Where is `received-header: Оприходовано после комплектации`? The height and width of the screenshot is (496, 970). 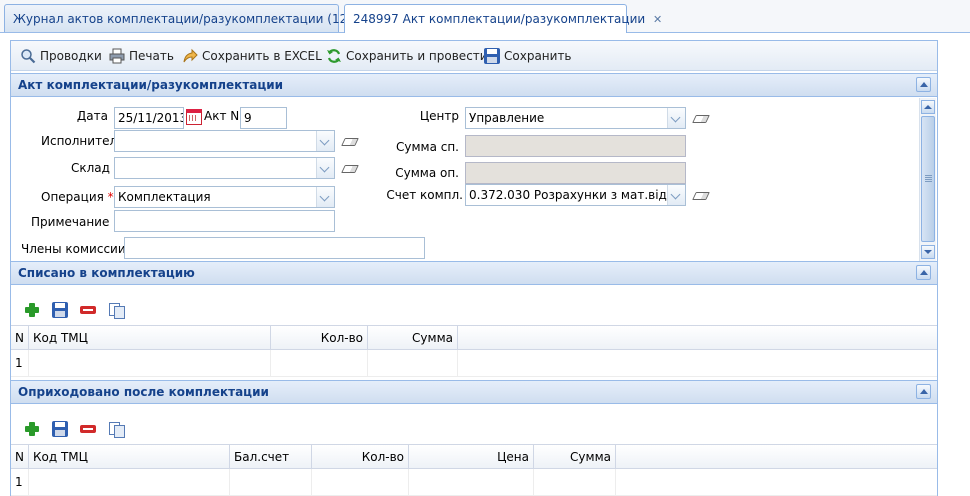 received-header: Оприходовано после комплектации is located at coordinates (474, 392).